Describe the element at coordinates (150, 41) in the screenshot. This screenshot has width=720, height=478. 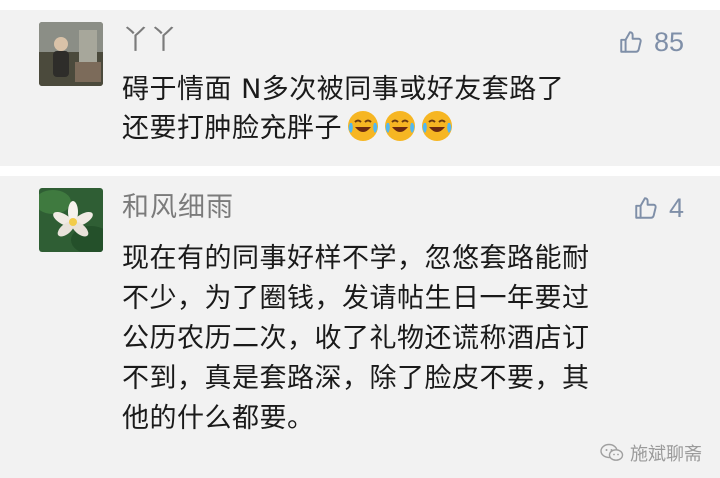
I see `username: 丫丫` at that location.